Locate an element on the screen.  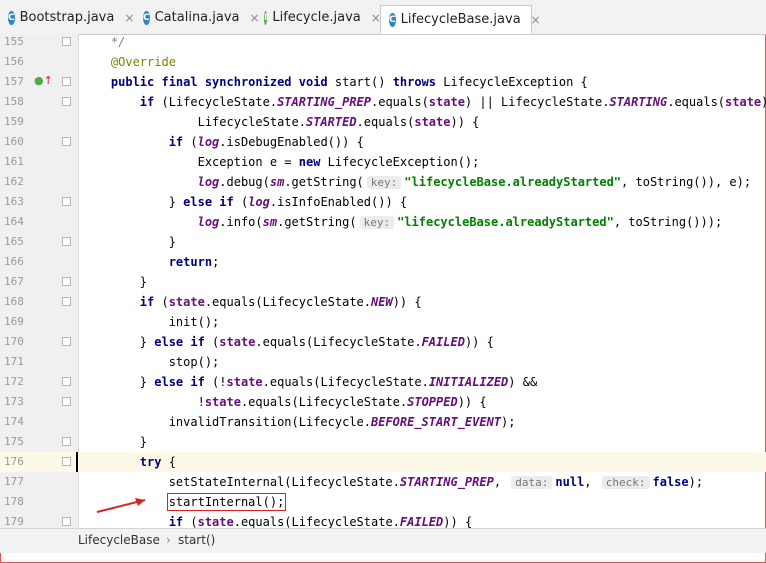
line-number: 172 is located at coordinates (14, 381).